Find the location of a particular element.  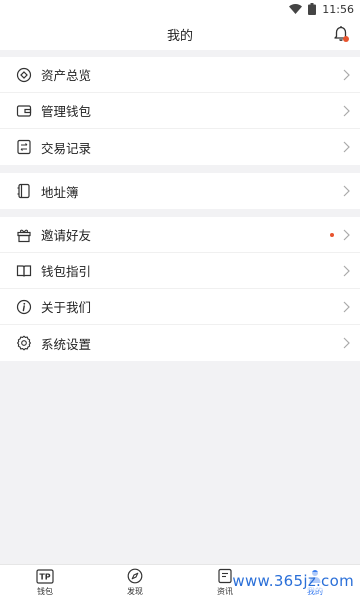

page-title: 我的 is located at coordinates (179, 36).